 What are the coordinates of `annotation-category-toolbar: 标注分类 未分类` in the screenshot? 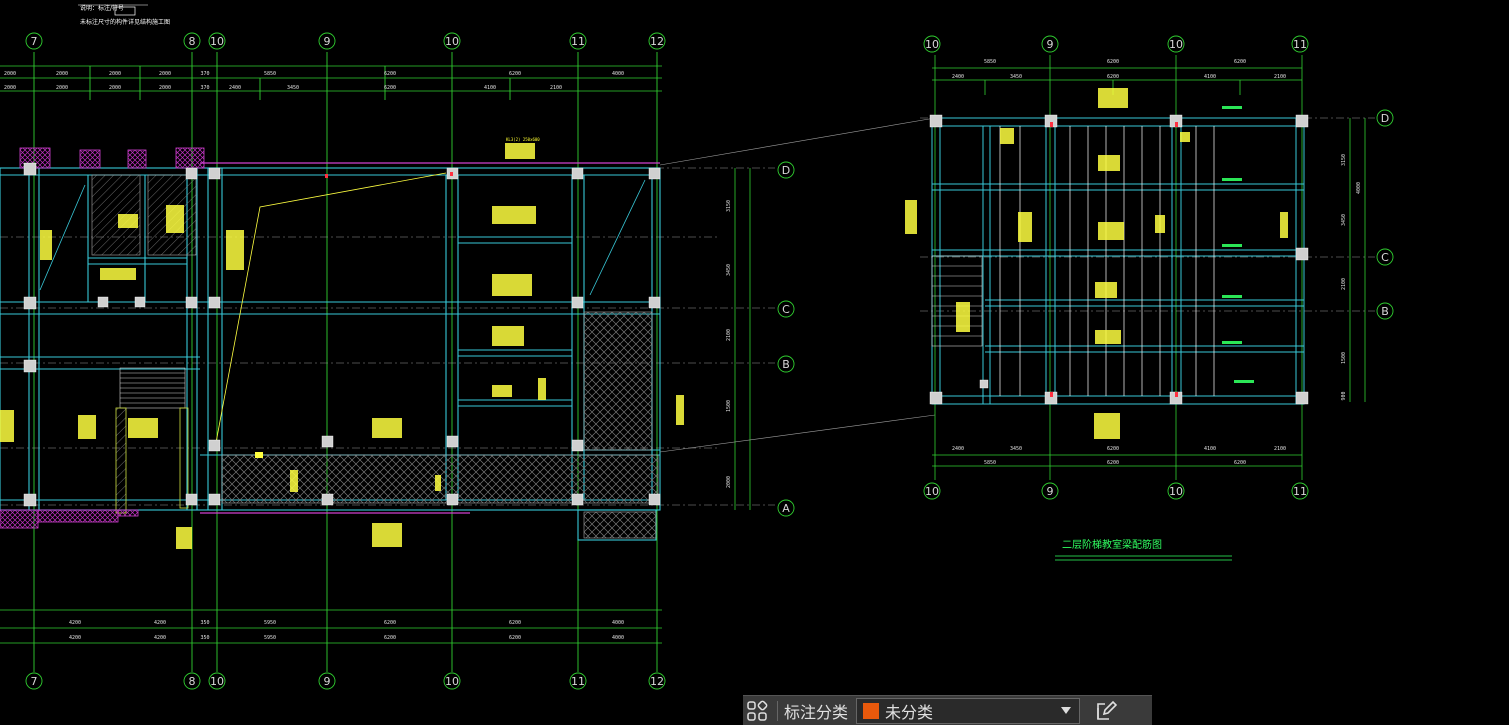 It's located at (947, 710).